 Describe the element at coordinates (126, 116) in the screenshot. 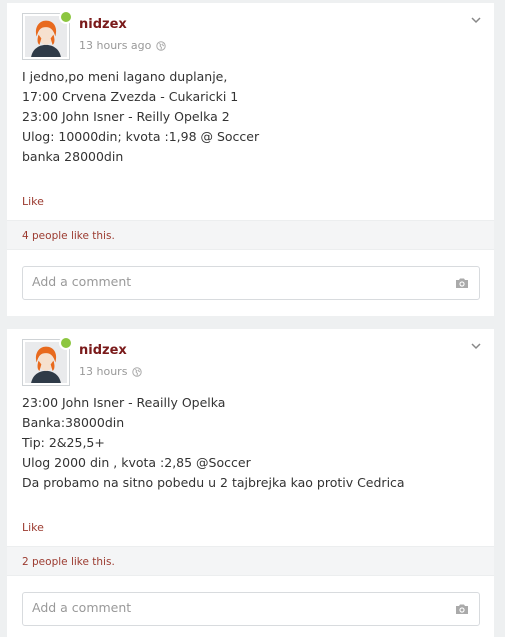

I see `post-line: 23:00 John Isner - Reilly Opelka 2` at that location.